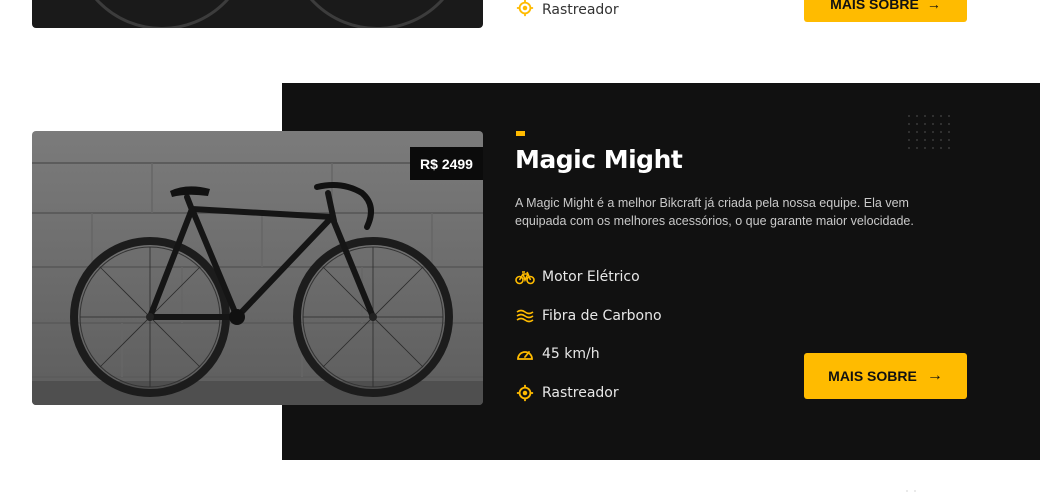  What do you see at coordinates (525, 354) in the screenshot?
I see `speedometer-icon` at bounding box center [525, 354].